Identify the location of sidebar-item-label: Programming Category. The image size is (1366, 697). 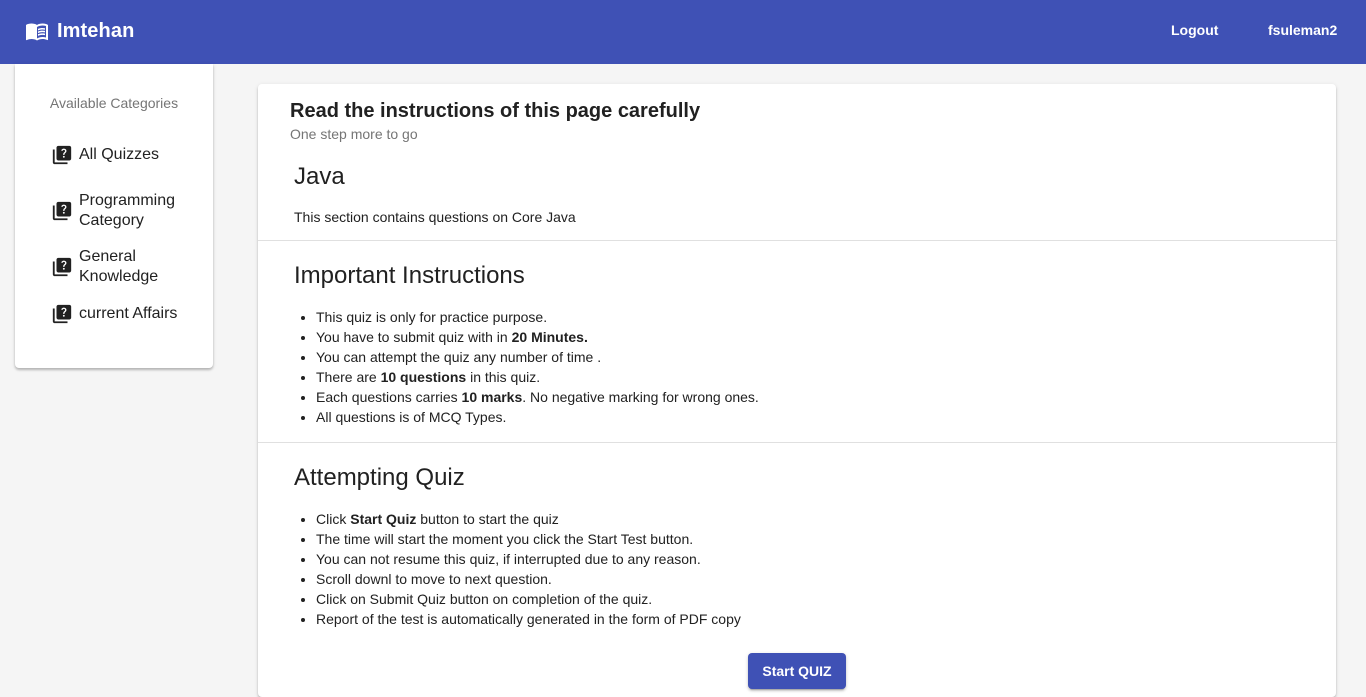
(127, 210).